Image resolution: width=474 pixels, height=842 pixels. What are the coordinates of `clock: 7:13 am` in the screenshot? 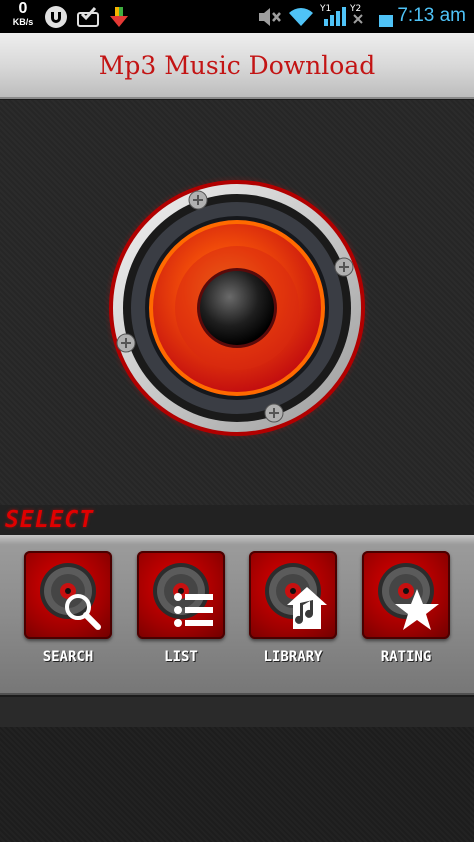 It's located at (431, 15).